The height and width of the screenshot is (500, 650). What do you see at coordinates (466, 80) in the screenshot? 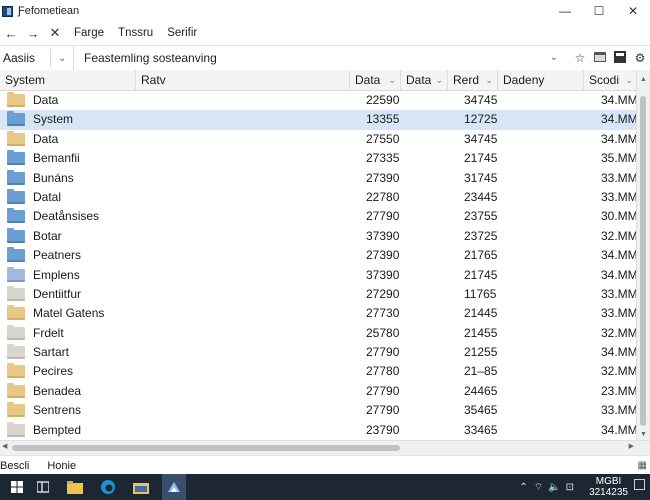
I see `column-label: Rerd` at bounding box center [466, 80].